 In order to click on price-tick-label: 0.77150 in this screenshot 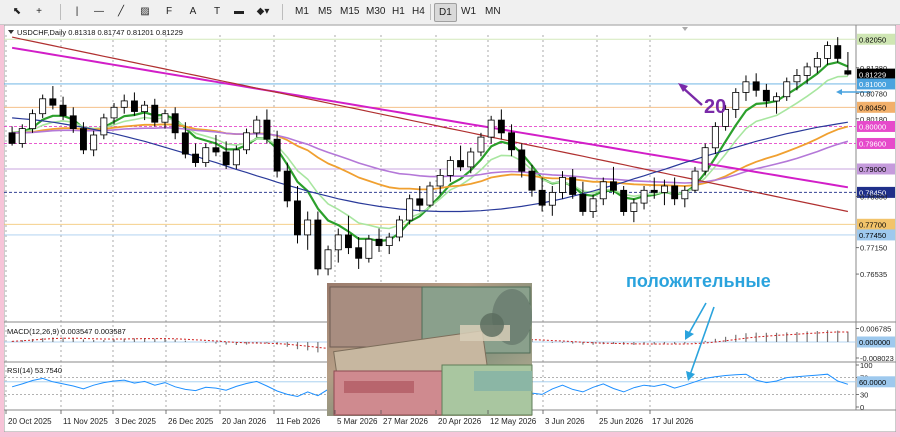, I will do `click(873, 248)`.